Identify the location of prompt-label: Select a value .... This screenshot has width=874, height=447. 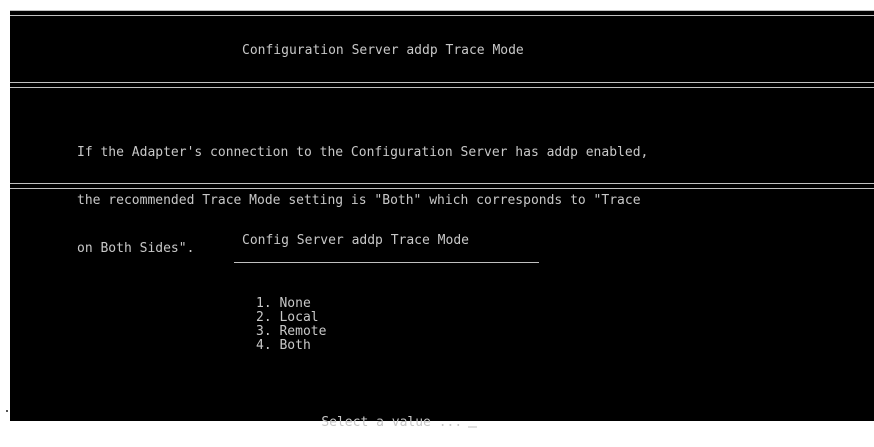
(392, 422).